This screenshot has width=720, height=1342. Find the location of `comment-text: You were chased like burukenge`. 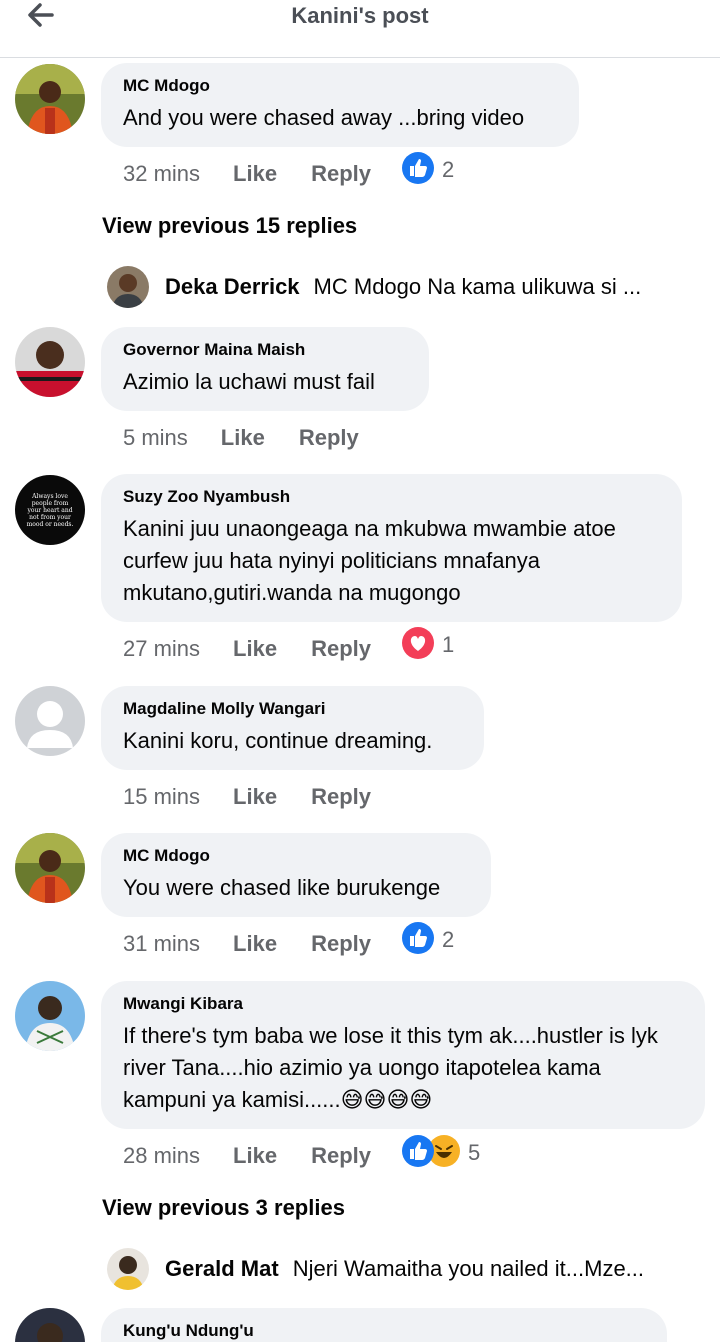

comment-text: You were chased like burukenge is located at coordinates (282, 887).